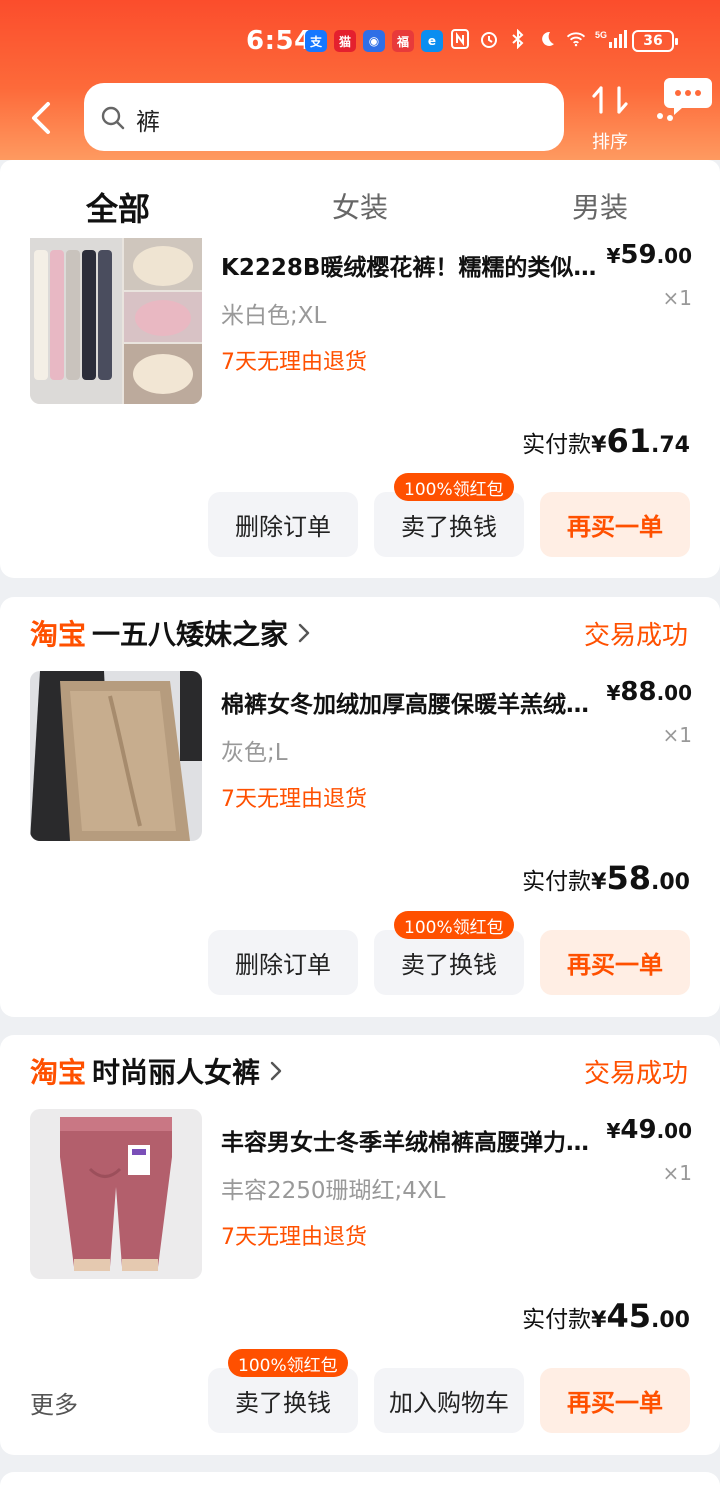  What do you see at coordinates (113, 118) in the screenshot?
I see `search-icon` at bounding box center [113, 118].